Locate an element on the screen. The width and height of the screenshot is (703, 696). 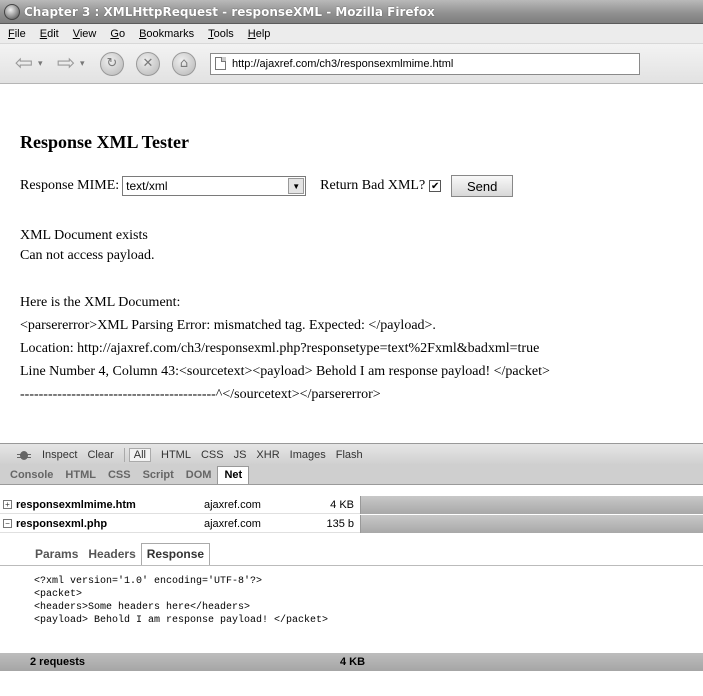
menu-bookmarks: Bookmarks is located at coordinates (166, 34).